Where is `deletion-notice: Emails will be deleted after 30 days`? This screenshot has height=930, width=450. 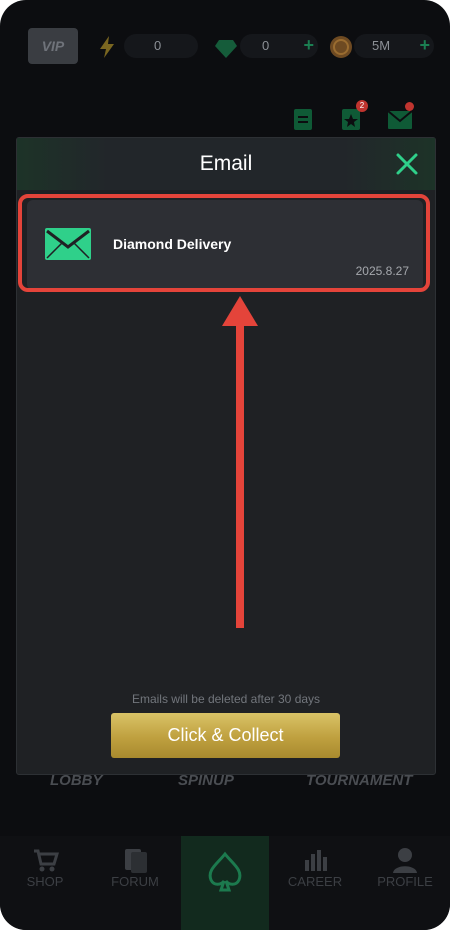
deletion-notice: Emails will be deleted after 30 days is located at coordinates (226, 699).